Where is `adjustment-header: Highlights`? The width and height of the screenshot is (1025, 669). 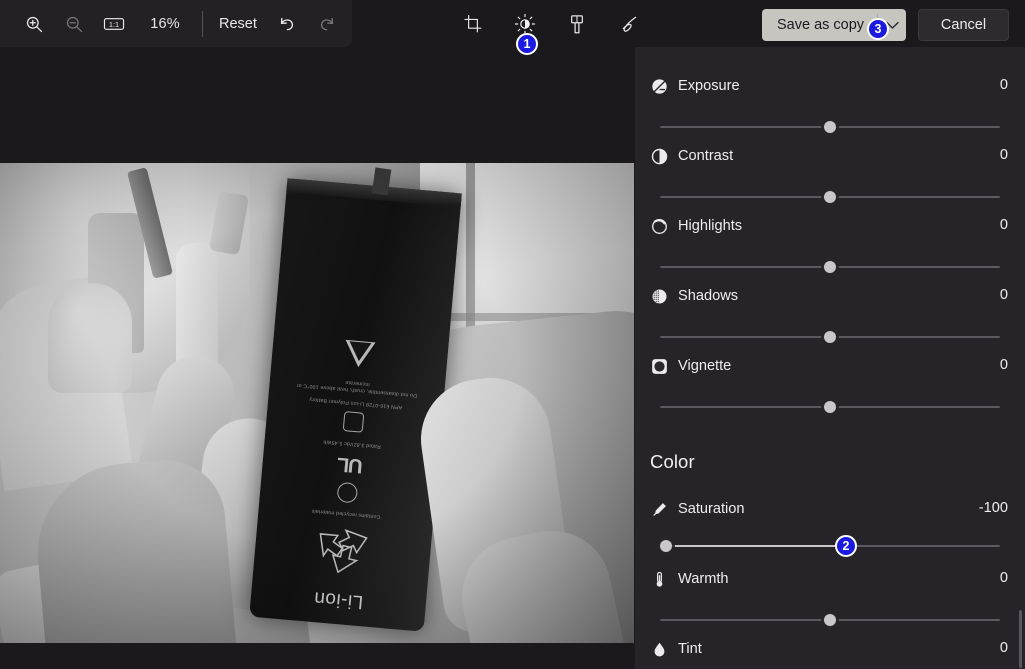 adjustment-header: Highlights is located at coordinates (696, 226).